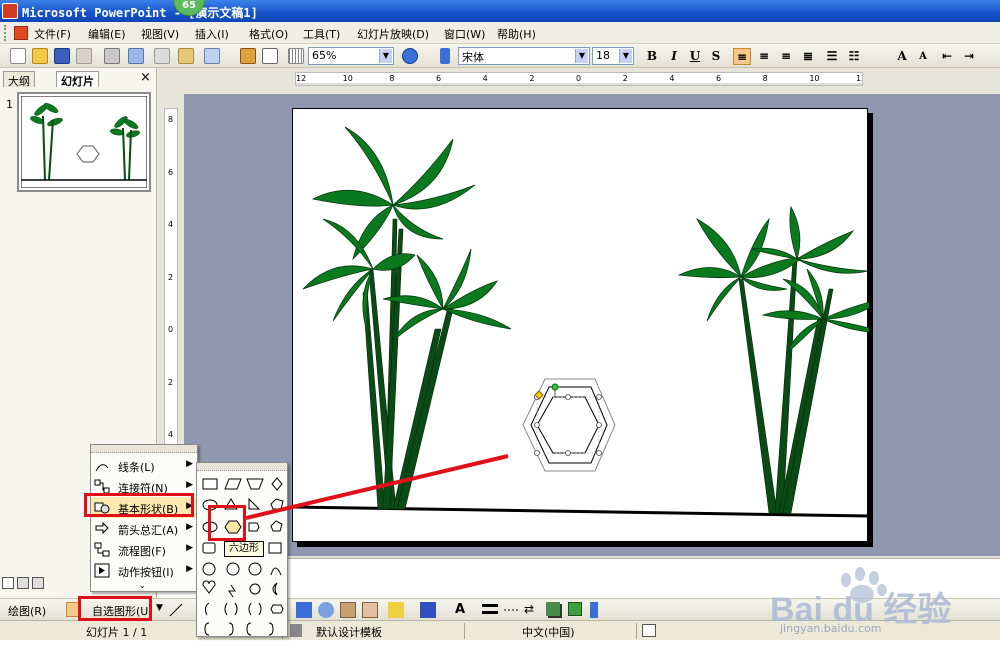 This screenshot has height=669, width=1000. I want to click on decrease-indent-icon: ⇤, so click(947, 56).